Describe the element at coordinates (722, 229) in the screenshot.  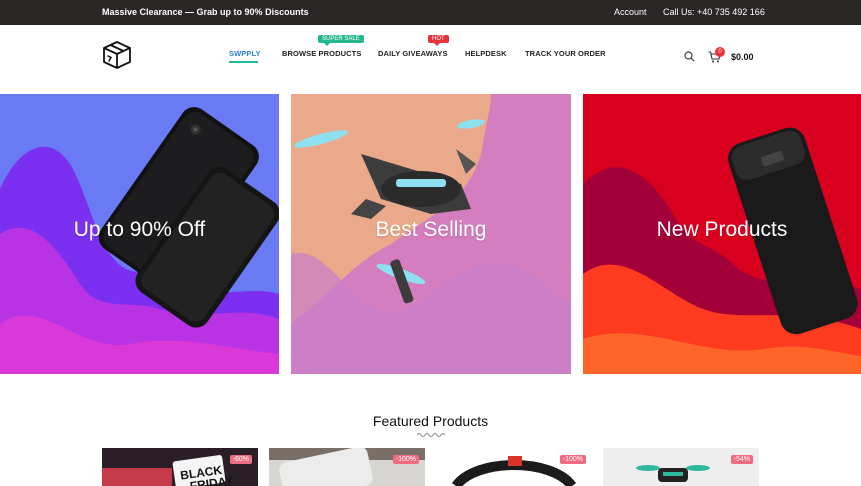
I see `banner-new-products-label: New Products` at that location.